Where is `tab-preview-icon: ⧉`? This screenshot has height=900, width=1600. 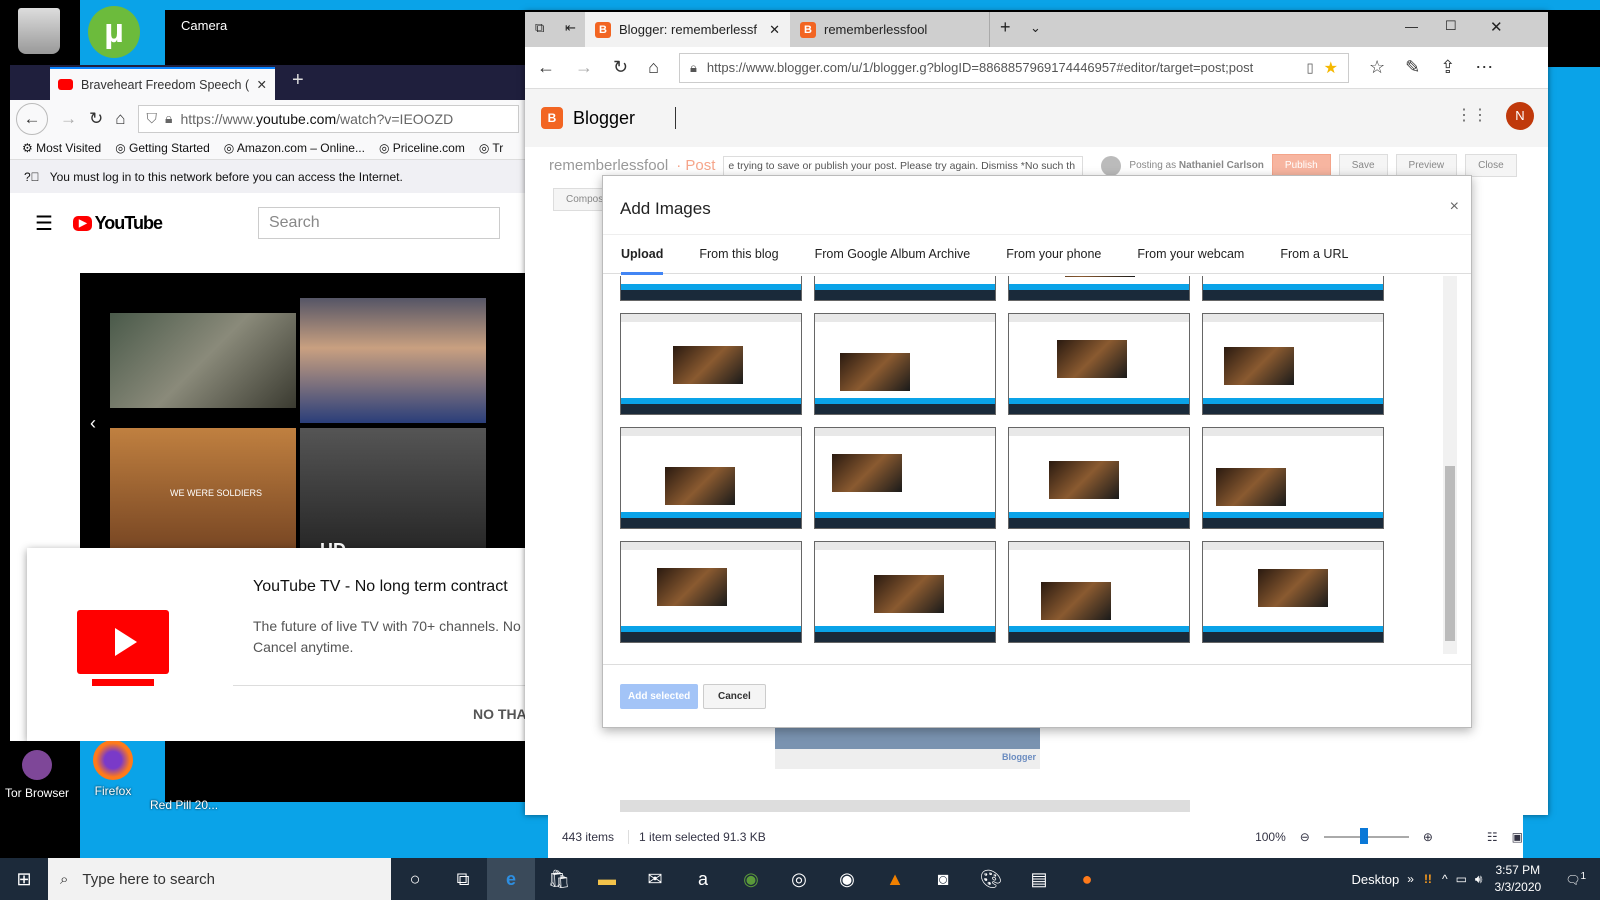 tab-preview-icon: ⧉ is located at coordinates (539, 28).